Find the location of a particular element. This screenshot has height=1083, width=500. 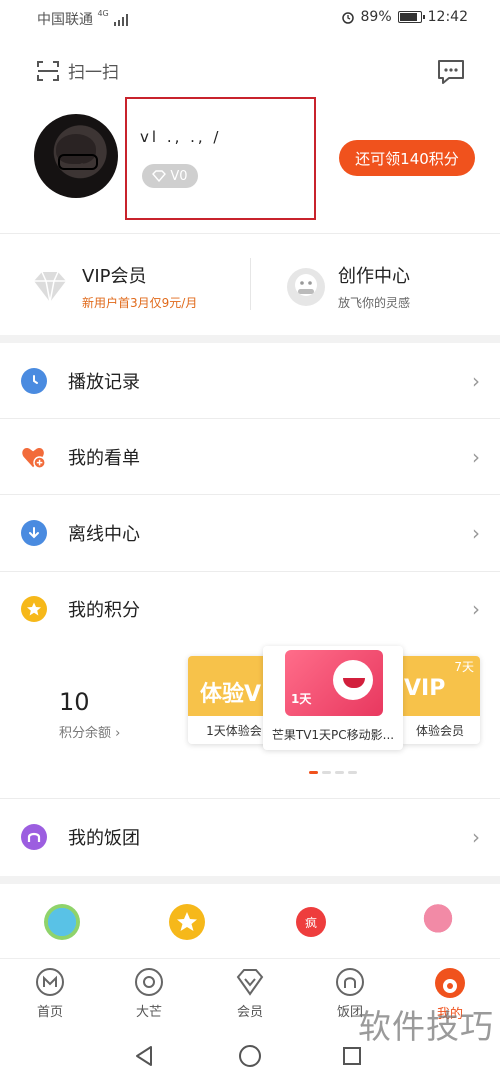

fan-club-nav-icon is located at coordinates (350, 982).